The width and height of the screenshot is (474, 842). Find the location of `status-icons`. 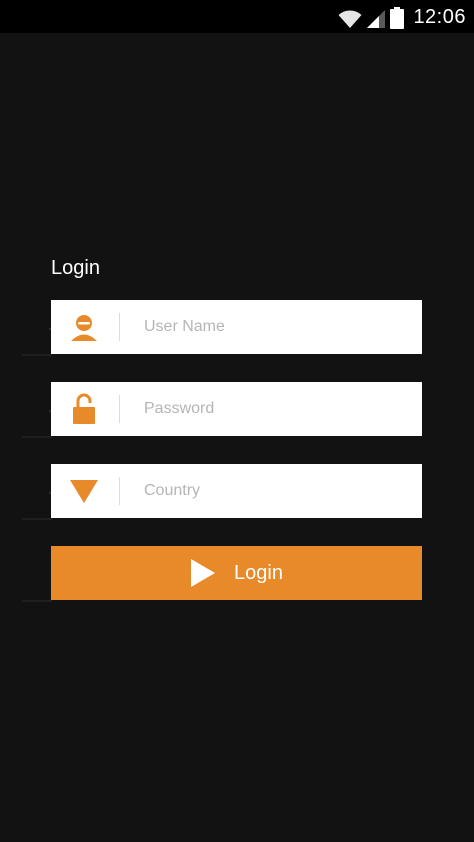

status-icons is located at coordinates (371, 17).